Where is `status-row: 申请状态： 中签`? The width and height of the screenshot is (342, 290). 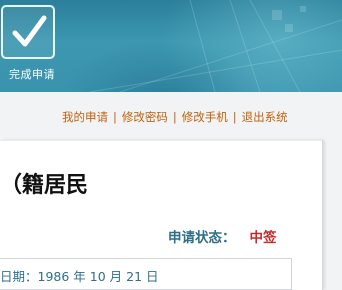
status-row: 申请状态： 中签 is located at coordinates (222, 236).